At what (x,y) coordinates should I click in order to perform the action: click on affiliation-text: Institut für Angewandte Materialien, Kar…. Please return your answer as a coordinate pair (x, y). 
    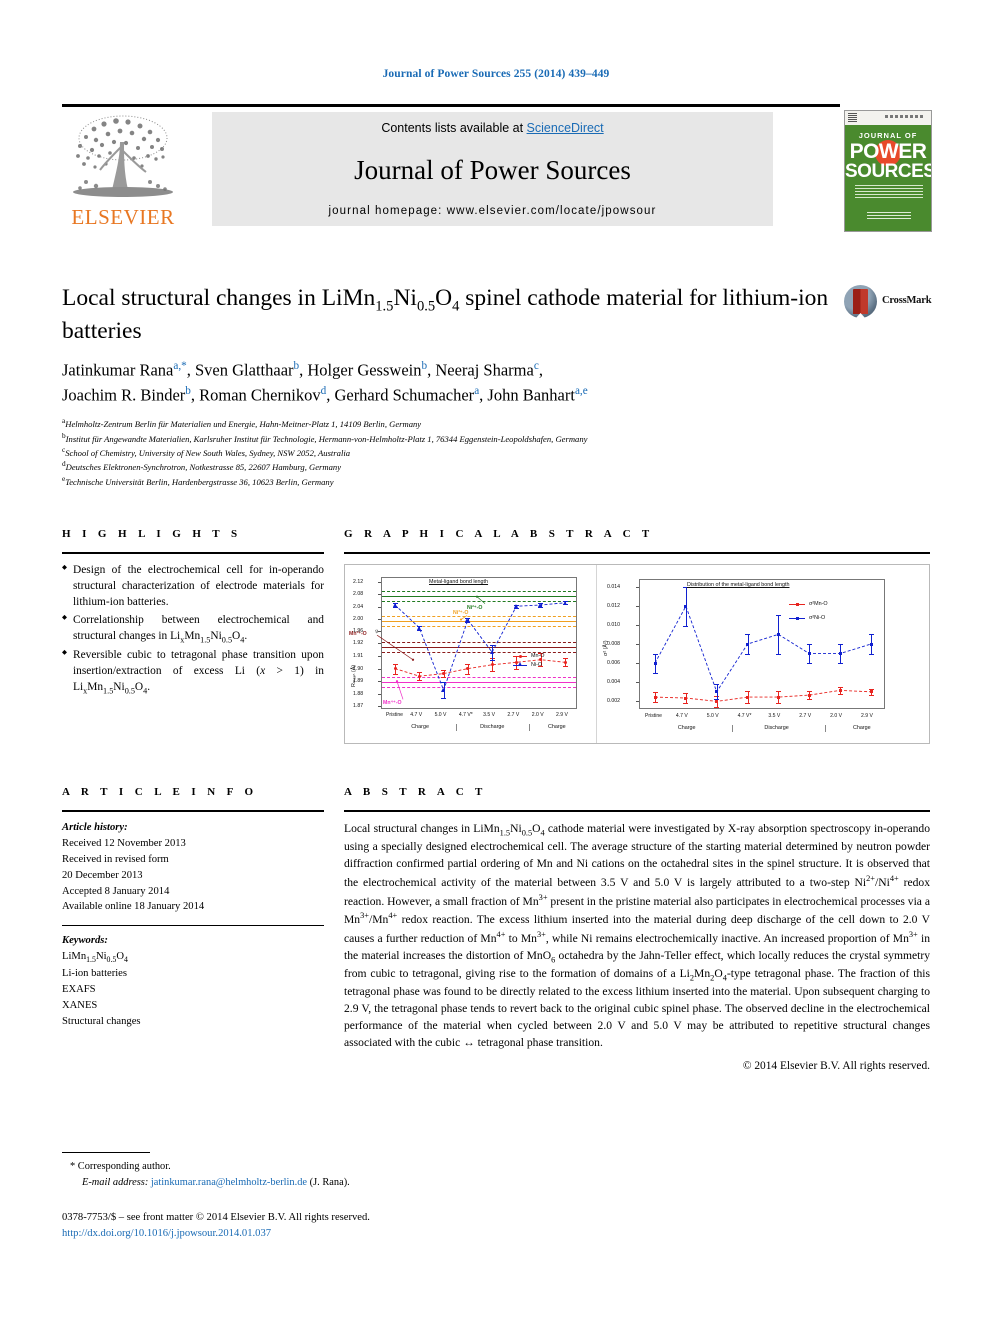
    Looking at the image, I should click on (326, 438).